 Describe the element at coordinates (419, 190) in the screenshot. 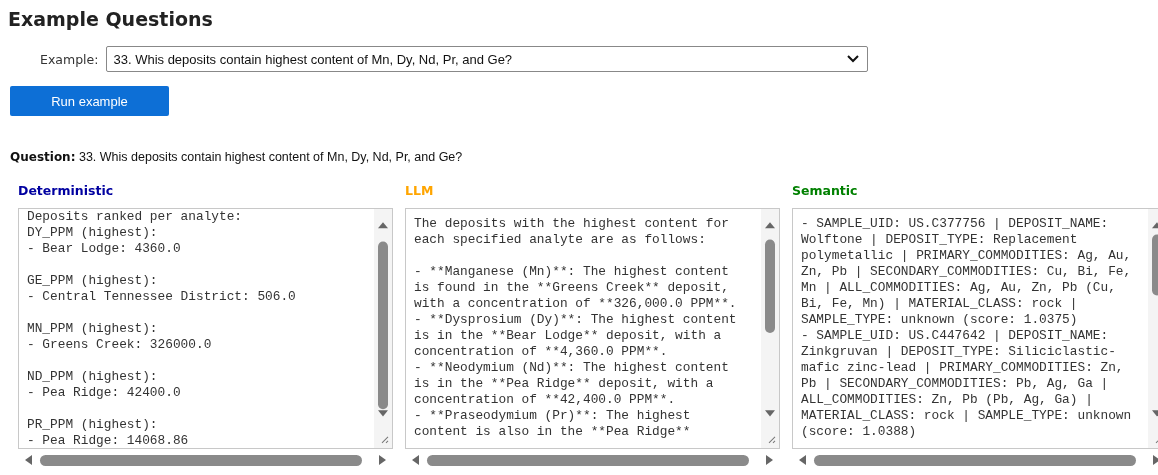

I see `panel-title: LLM` at that location.